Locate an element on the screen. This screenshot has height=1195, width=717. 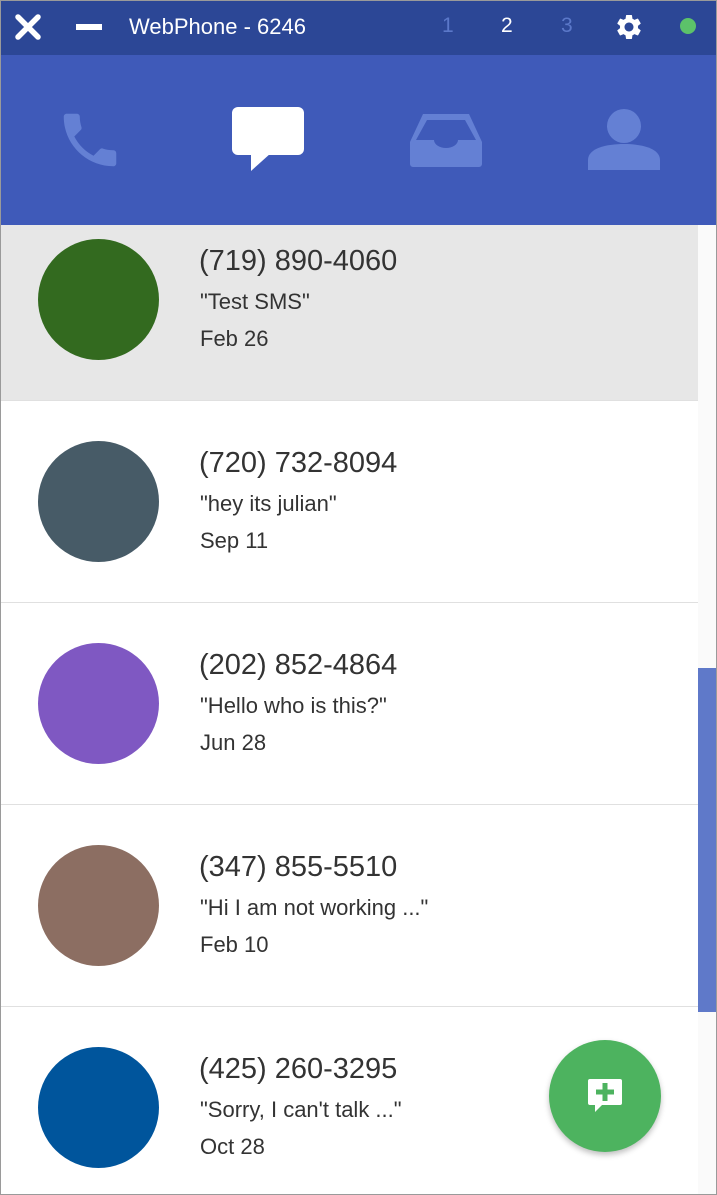
tab-contacts is located at coordinates (624, 140).